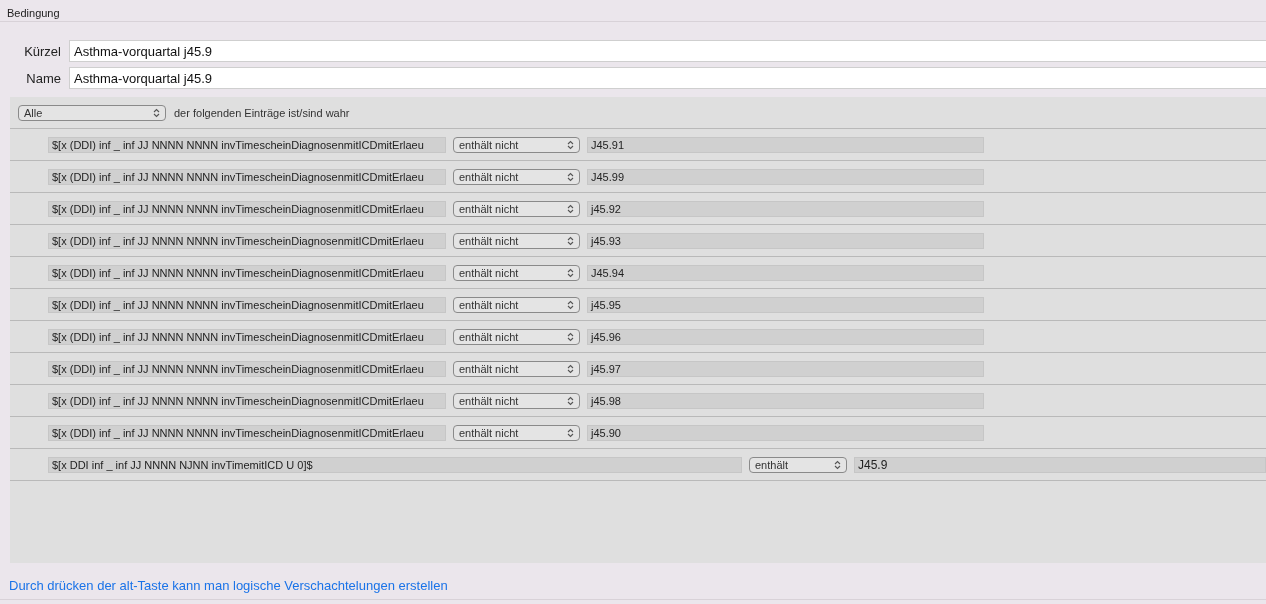 The image size is (1266, 604). Describe the element at coordinates (785, 176) in the screenshot. I see `value-field: J45.99` at that location.